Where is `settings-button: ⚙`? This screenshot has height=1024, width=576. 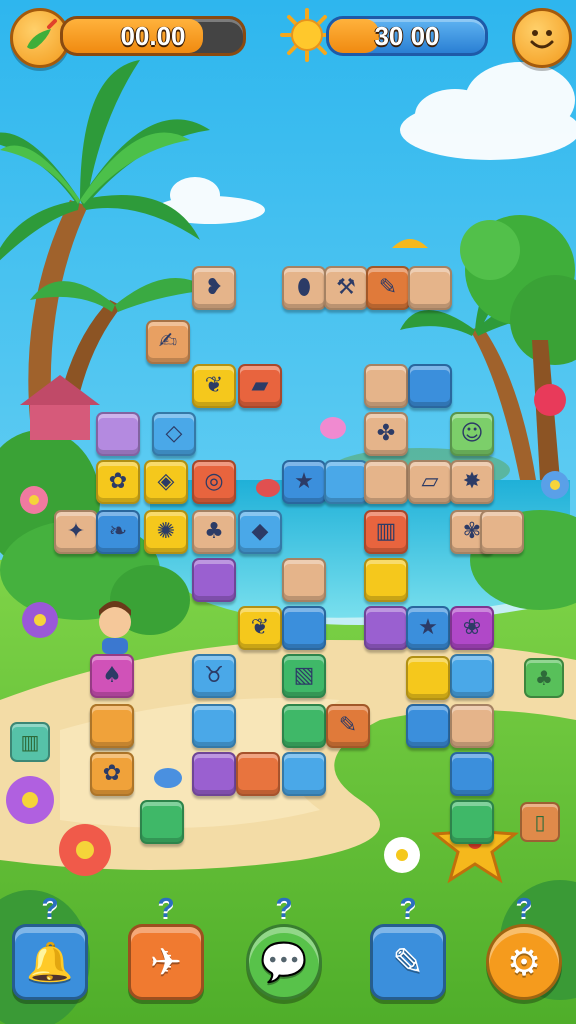 settings-button: ⚙ is located at coordinates (524, 962).